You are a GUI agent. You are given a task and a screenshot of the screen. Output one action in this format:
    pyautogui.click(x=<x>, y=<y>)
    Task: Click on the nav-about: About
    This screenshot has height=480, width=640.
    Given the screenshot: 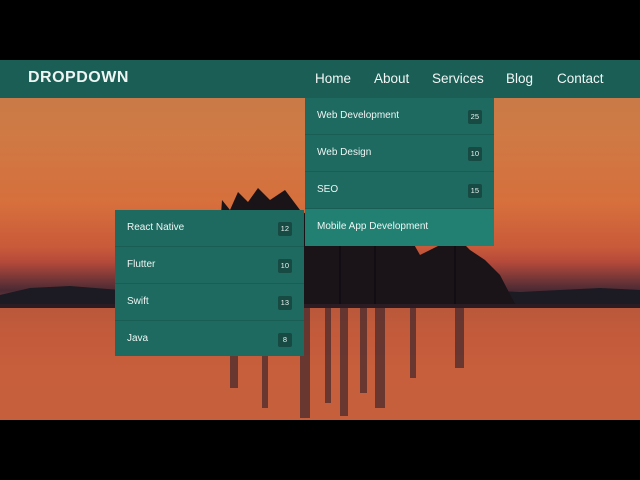 What is the action you would take?
    pyautogui.click(x=391, y=78)
    